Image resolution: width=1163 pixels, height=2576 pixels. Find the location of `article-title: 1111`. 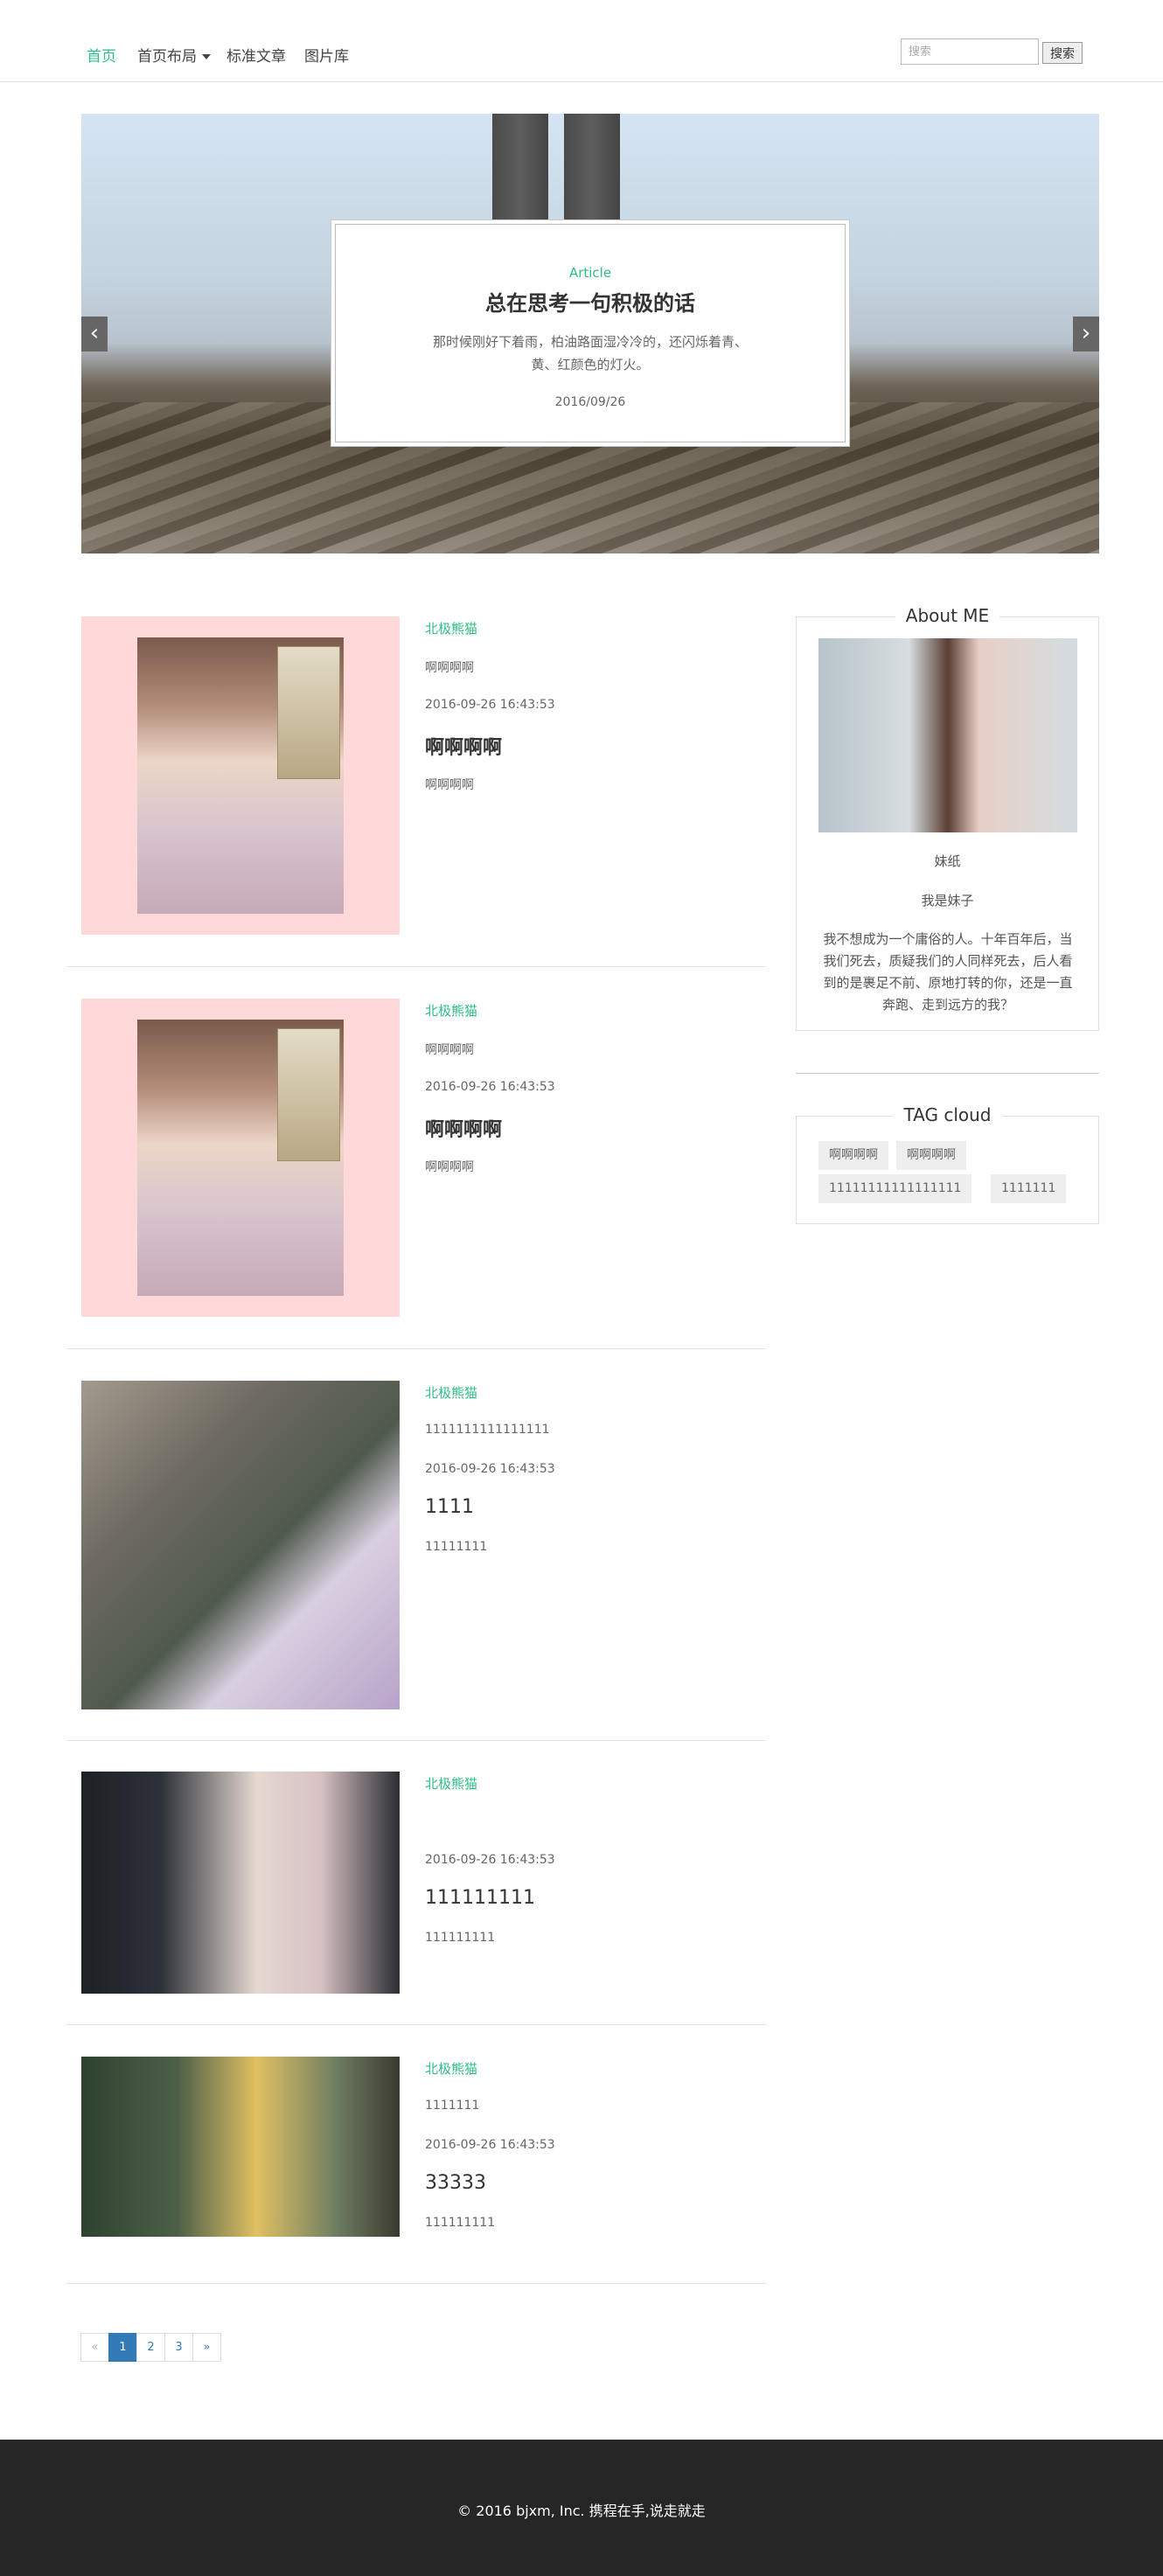

article-title: 1111 is located at coordinates (449, 1507).